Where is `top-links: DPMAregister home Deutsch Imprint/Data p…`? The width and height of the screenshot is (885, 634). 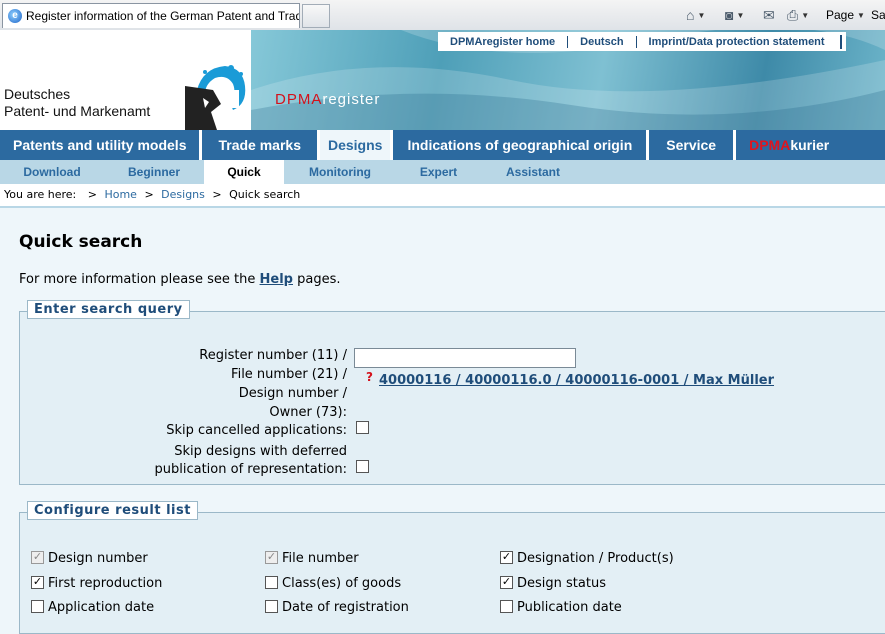 top-links: DPMAregister home Deutsch Imprint/Data p… is located at coordinates (642, 41).